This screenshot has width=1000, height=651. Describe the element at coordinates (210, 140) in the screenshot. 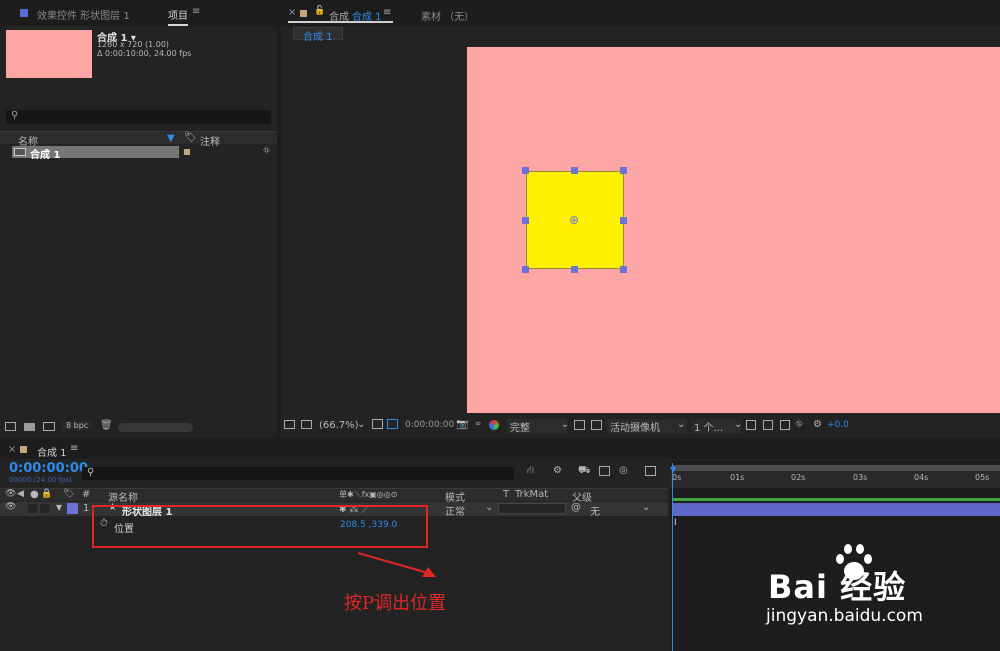

I see `col-comment: 注释` at that location.